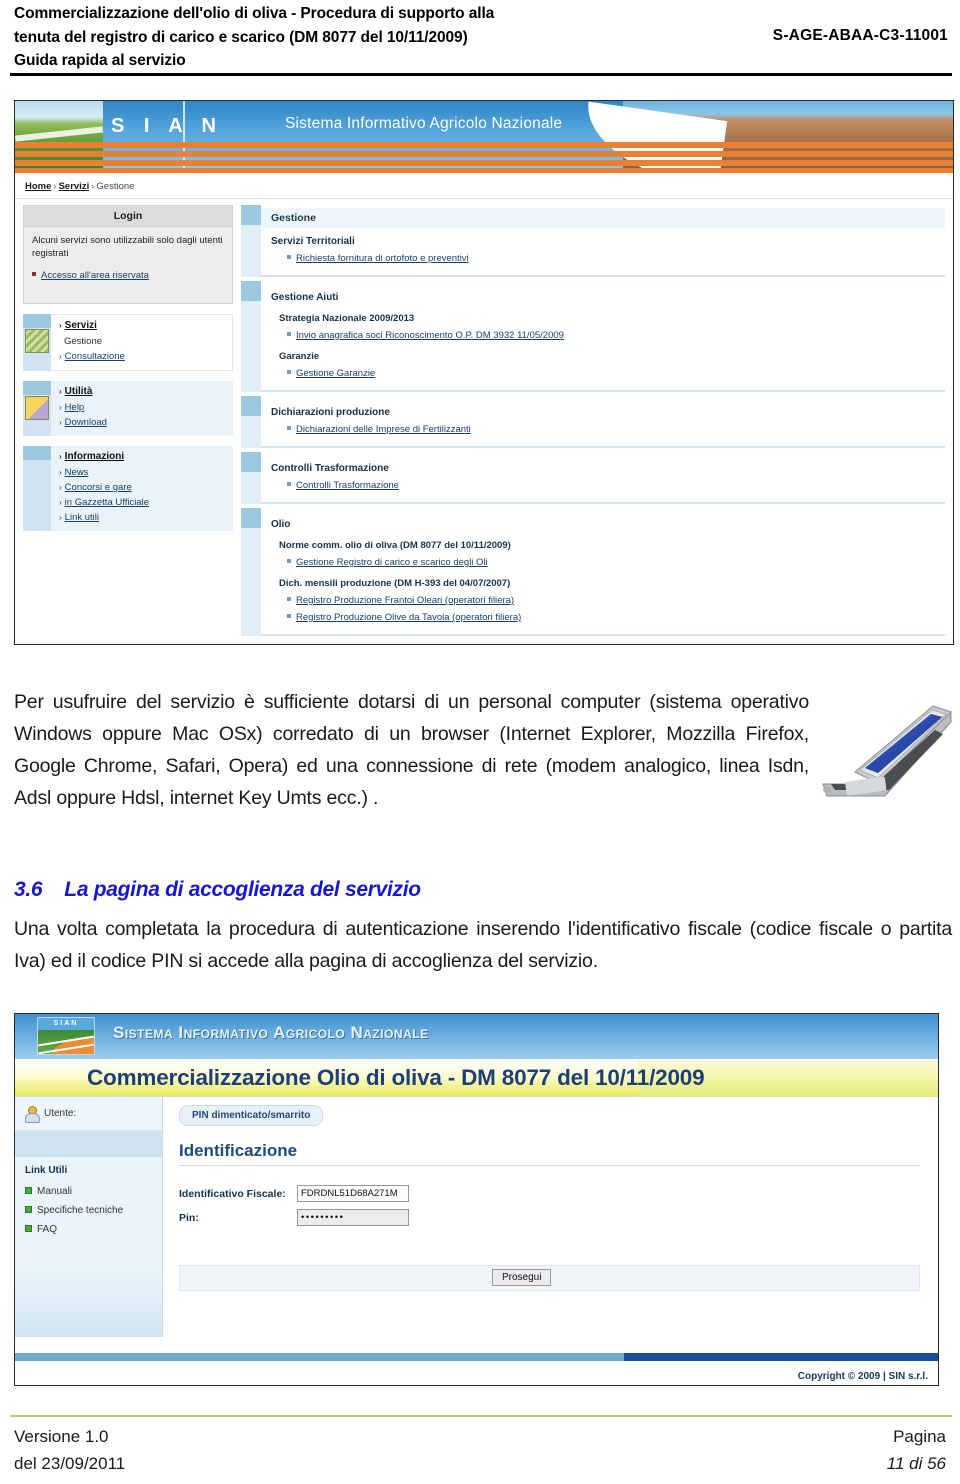 The width and height of the screenshot is (960, 1484). I want to click on form-action-bar: Prosegui, so click(549, 1278).